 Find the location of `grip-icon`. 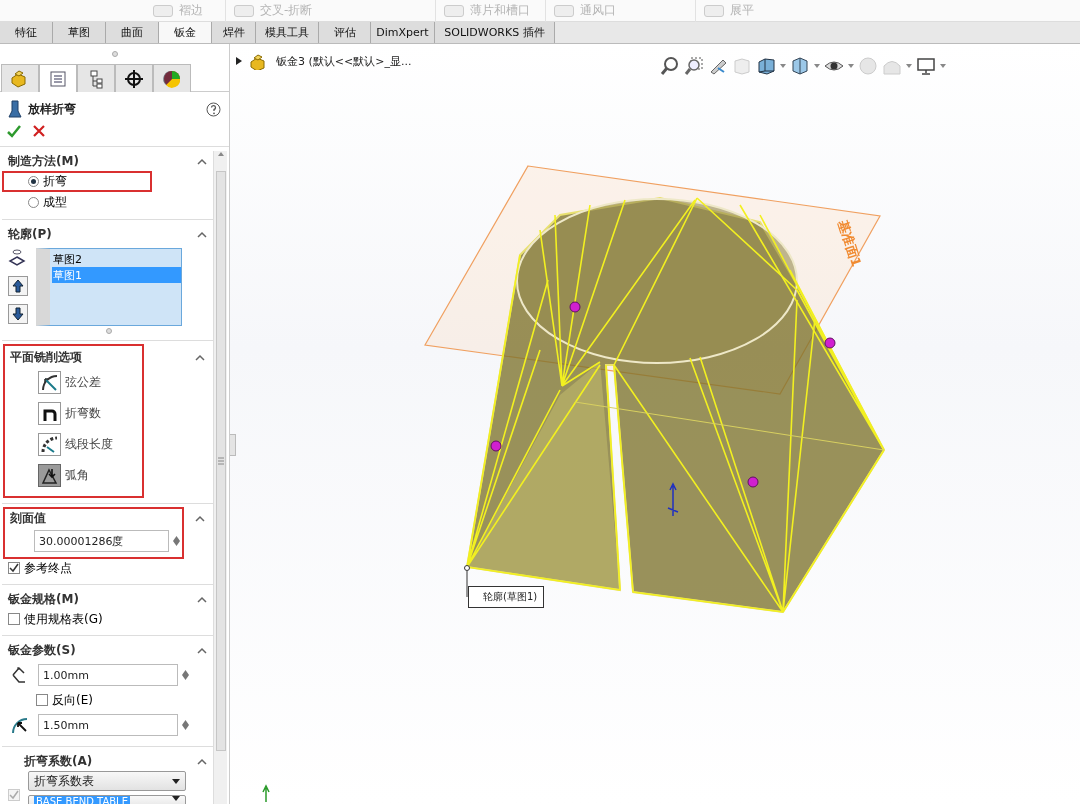

grip-icon is located at coordinates (220, 461).